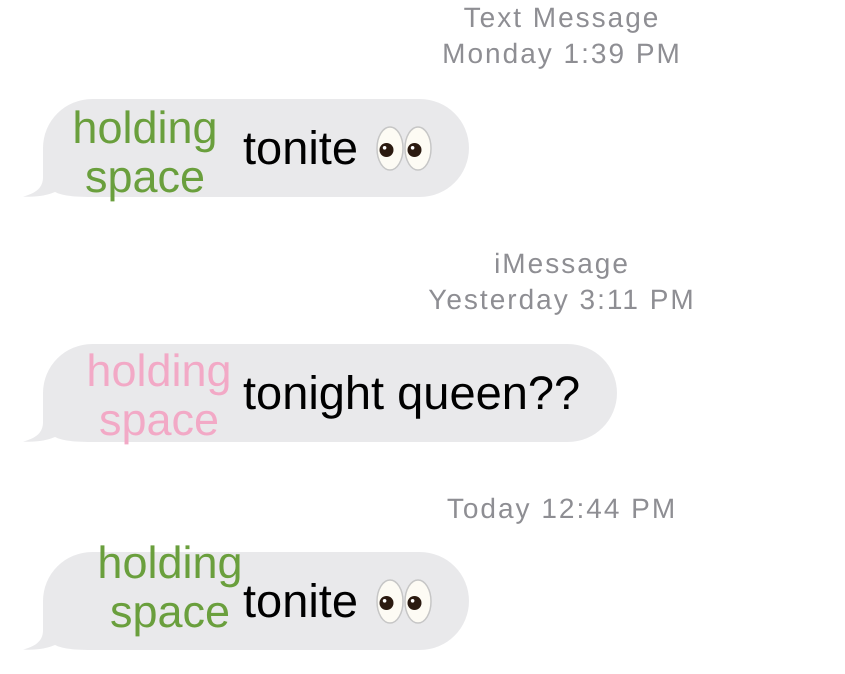 The height and width of the screenshot is (674, 845). I want to click on service-label: Text Message, so click(562, 18).